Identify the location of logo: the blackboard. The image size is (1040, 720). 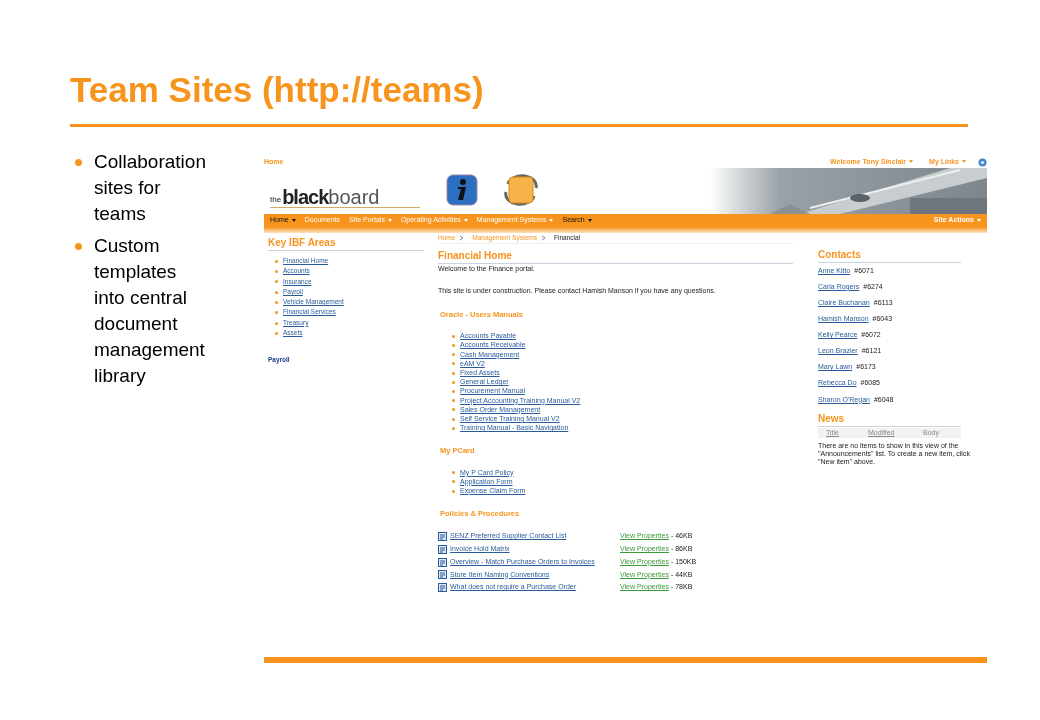
(345, 197).